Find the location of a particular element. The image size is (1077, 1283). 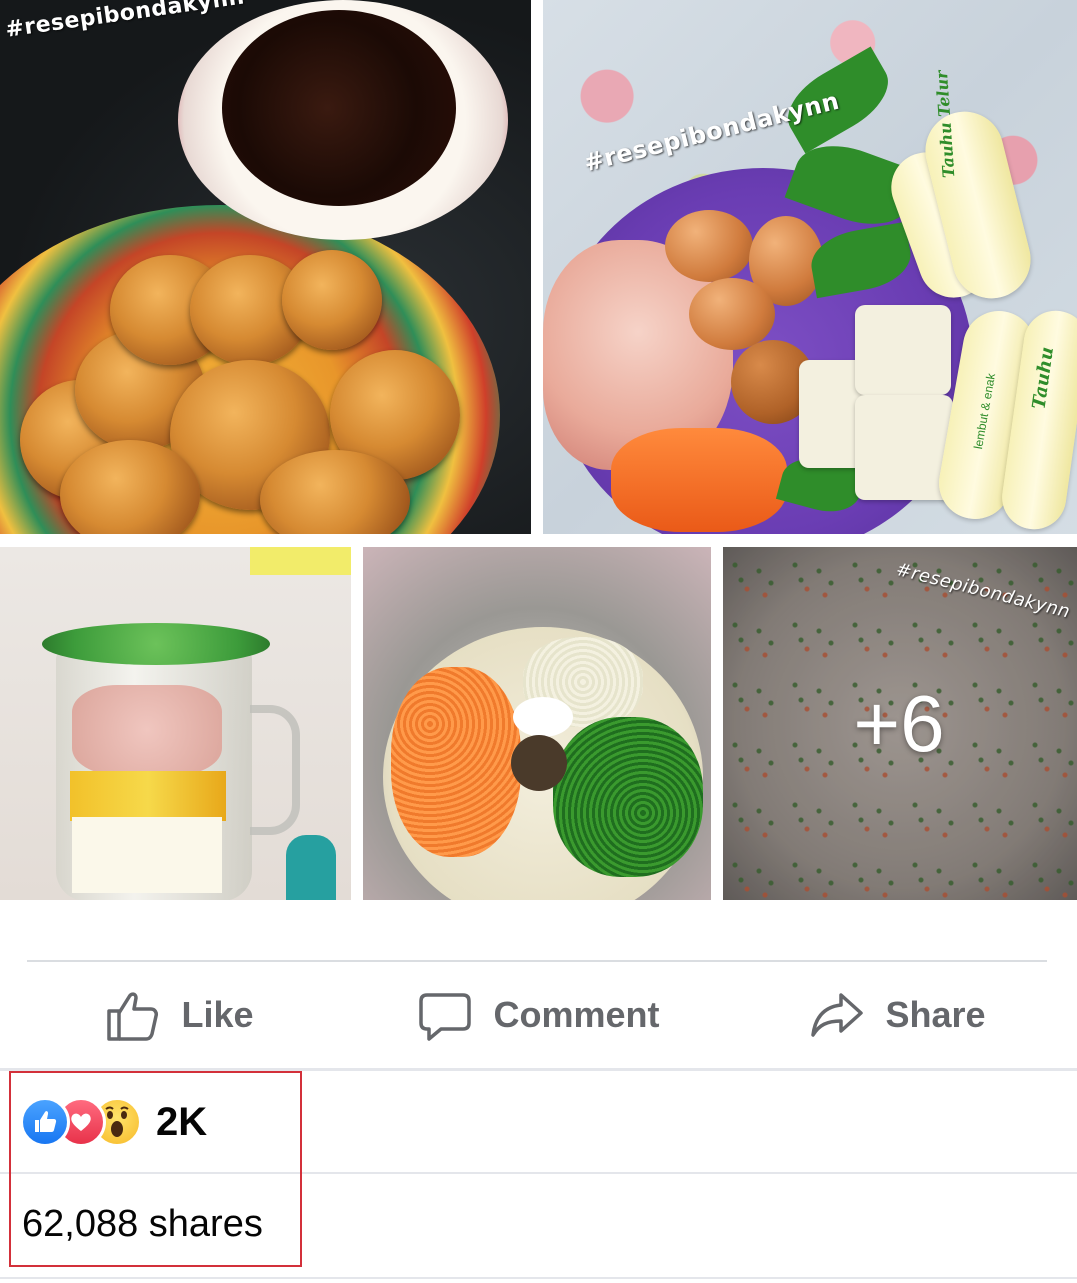

pepper is located at coordinates (539, 763).